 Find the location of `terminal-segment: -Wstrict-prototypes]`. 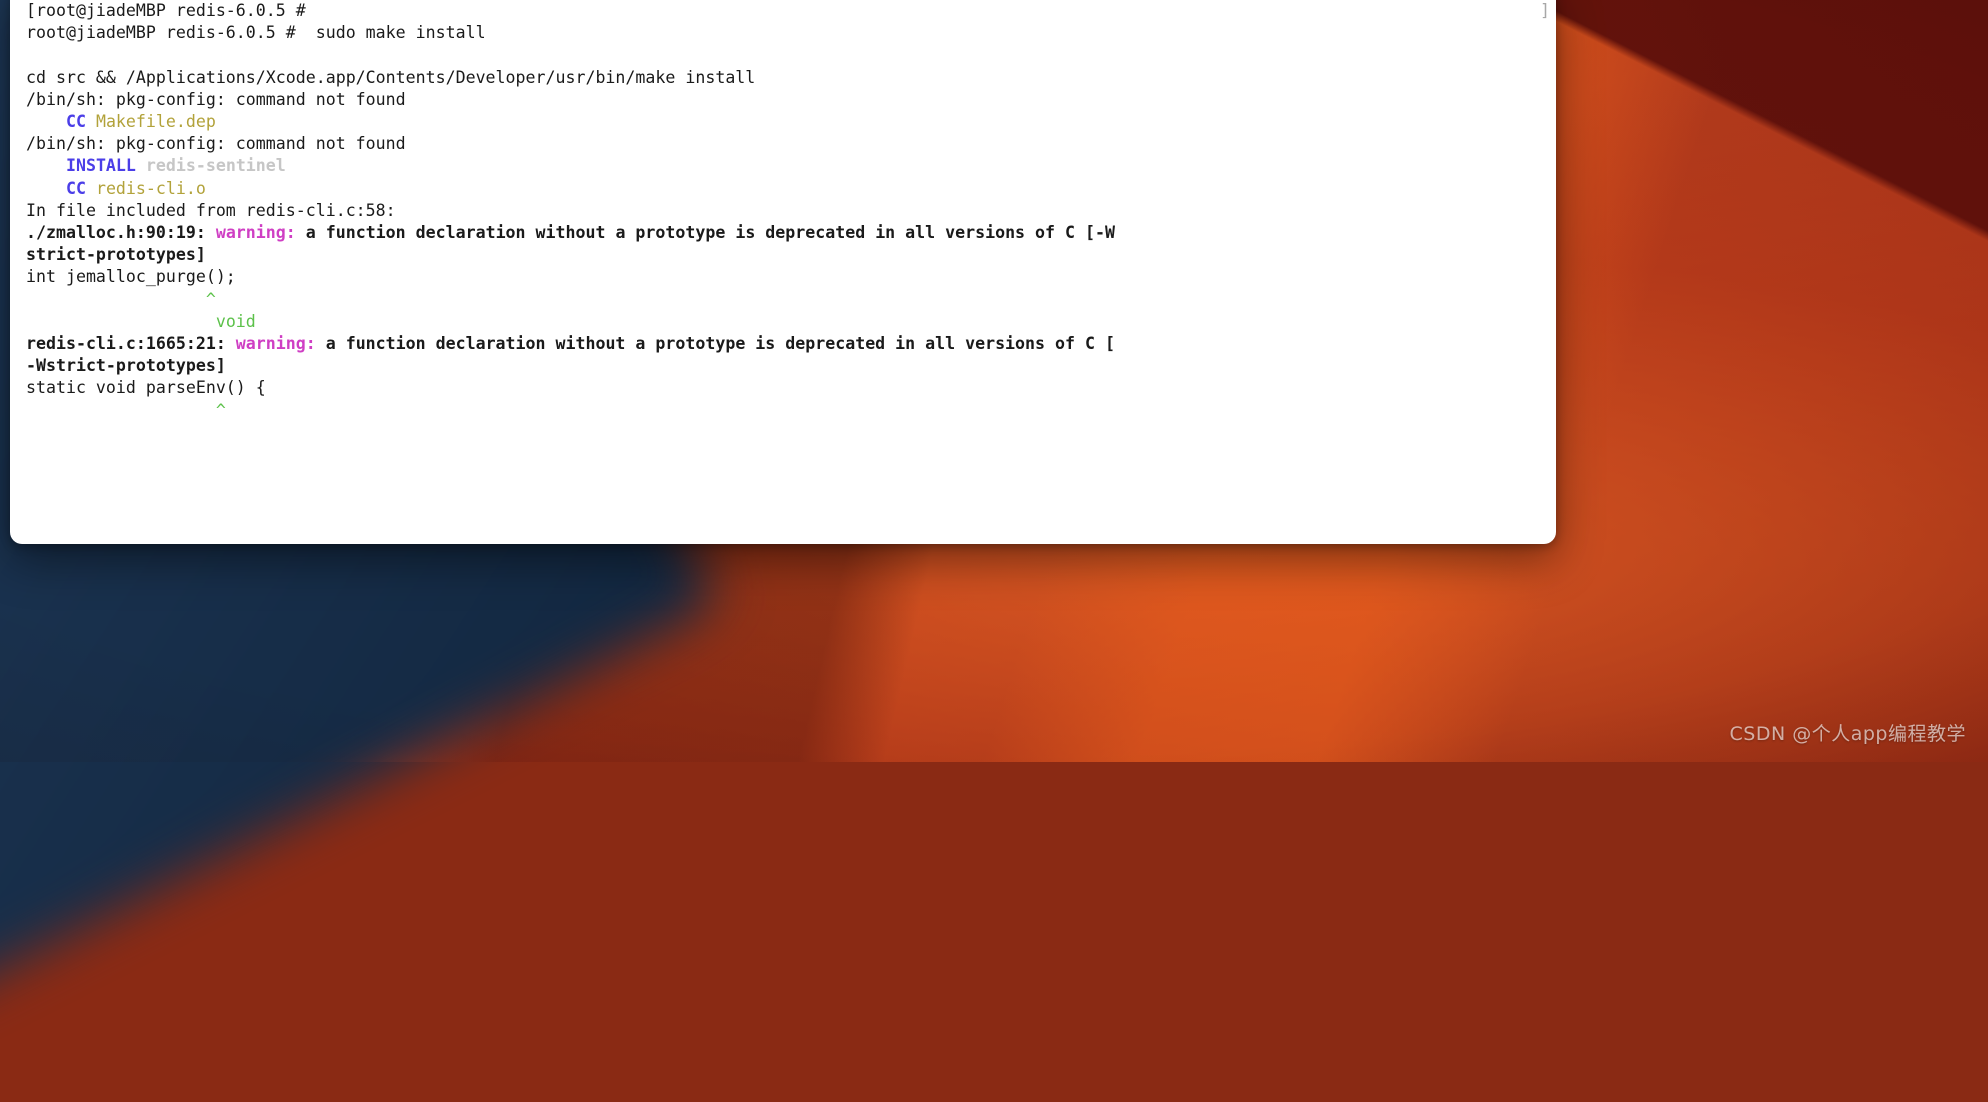

terminal-segment: -Wstrict-prototypes] is located at coordinates (126, 366).